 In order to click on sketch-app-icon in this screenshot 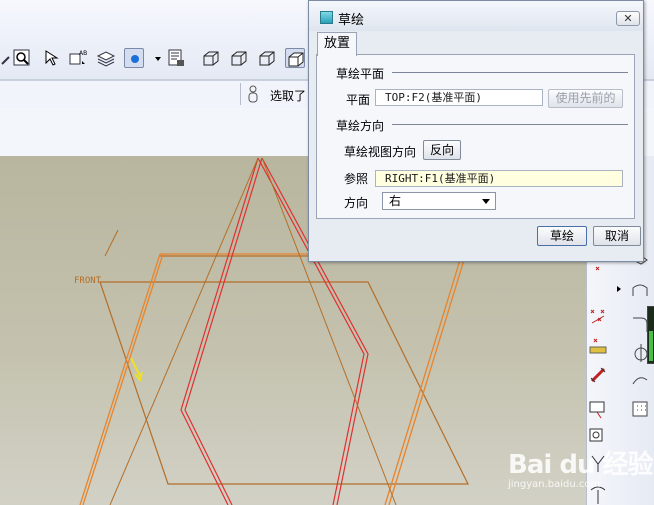, I will do `click(326, 17)`.